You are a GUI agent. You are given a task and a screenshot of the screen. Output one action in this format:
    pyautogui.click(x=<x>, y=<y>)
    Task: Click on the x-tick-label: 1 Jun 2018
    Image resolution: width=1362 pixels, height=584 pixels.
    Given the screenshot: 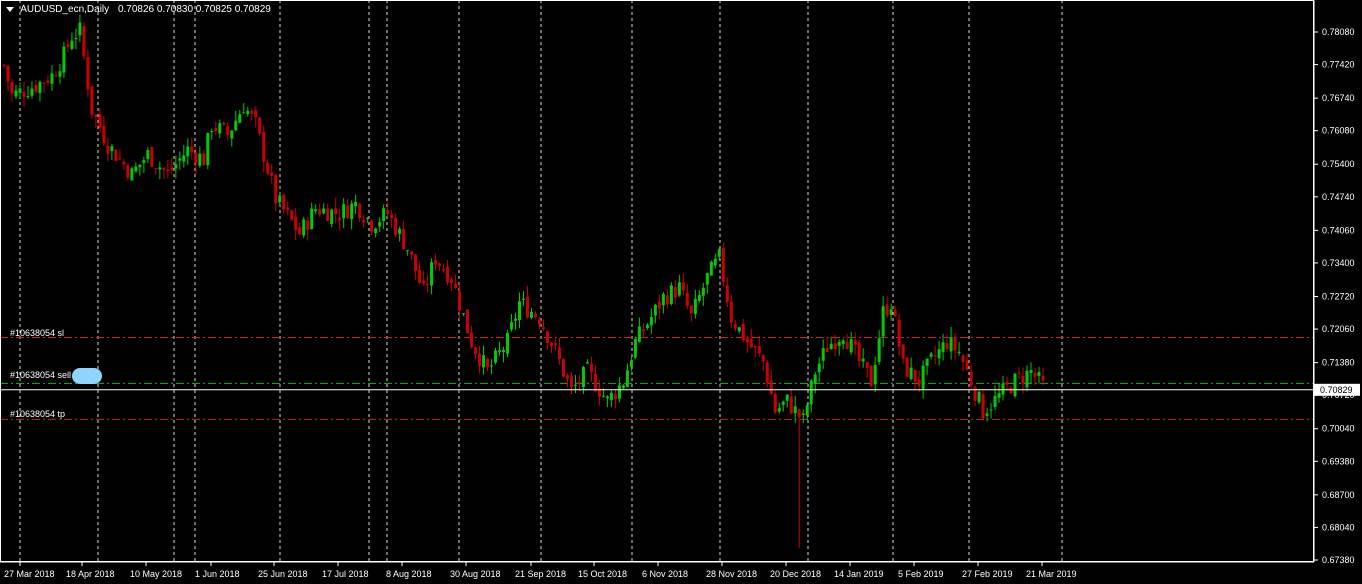 What is the action you would take?
    pyautogui.click(x=217, y=574)
    